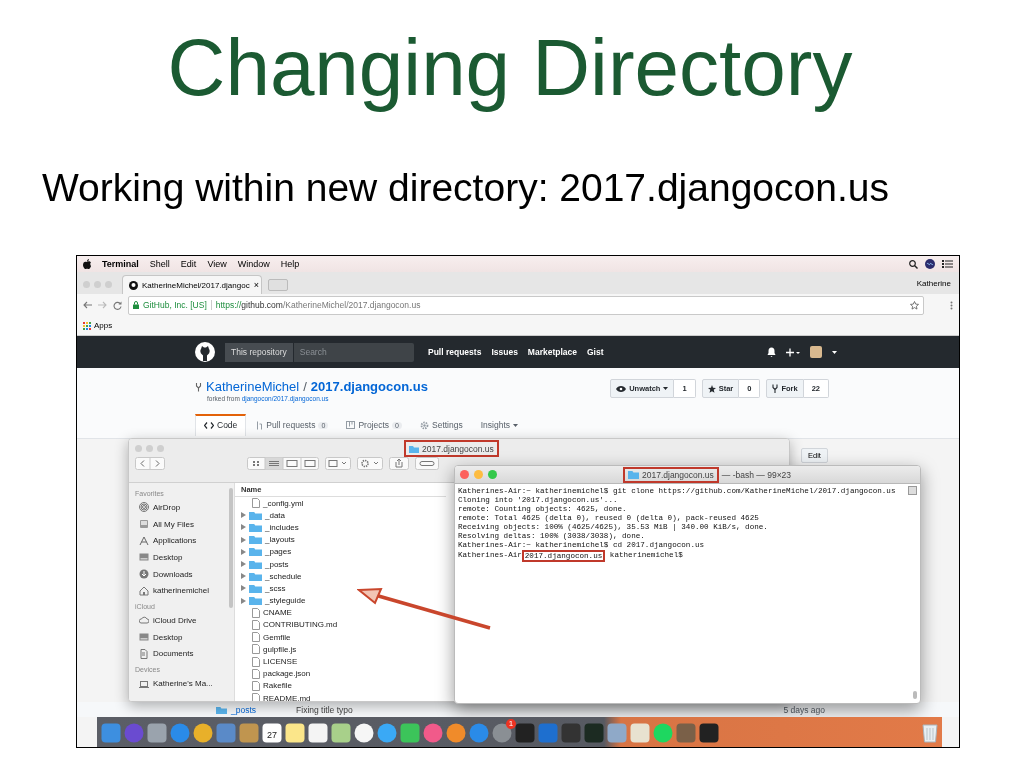  Describe the element at coordinates (277, 686) in the screenshot. I see `file-name: Rakefile` at that location.